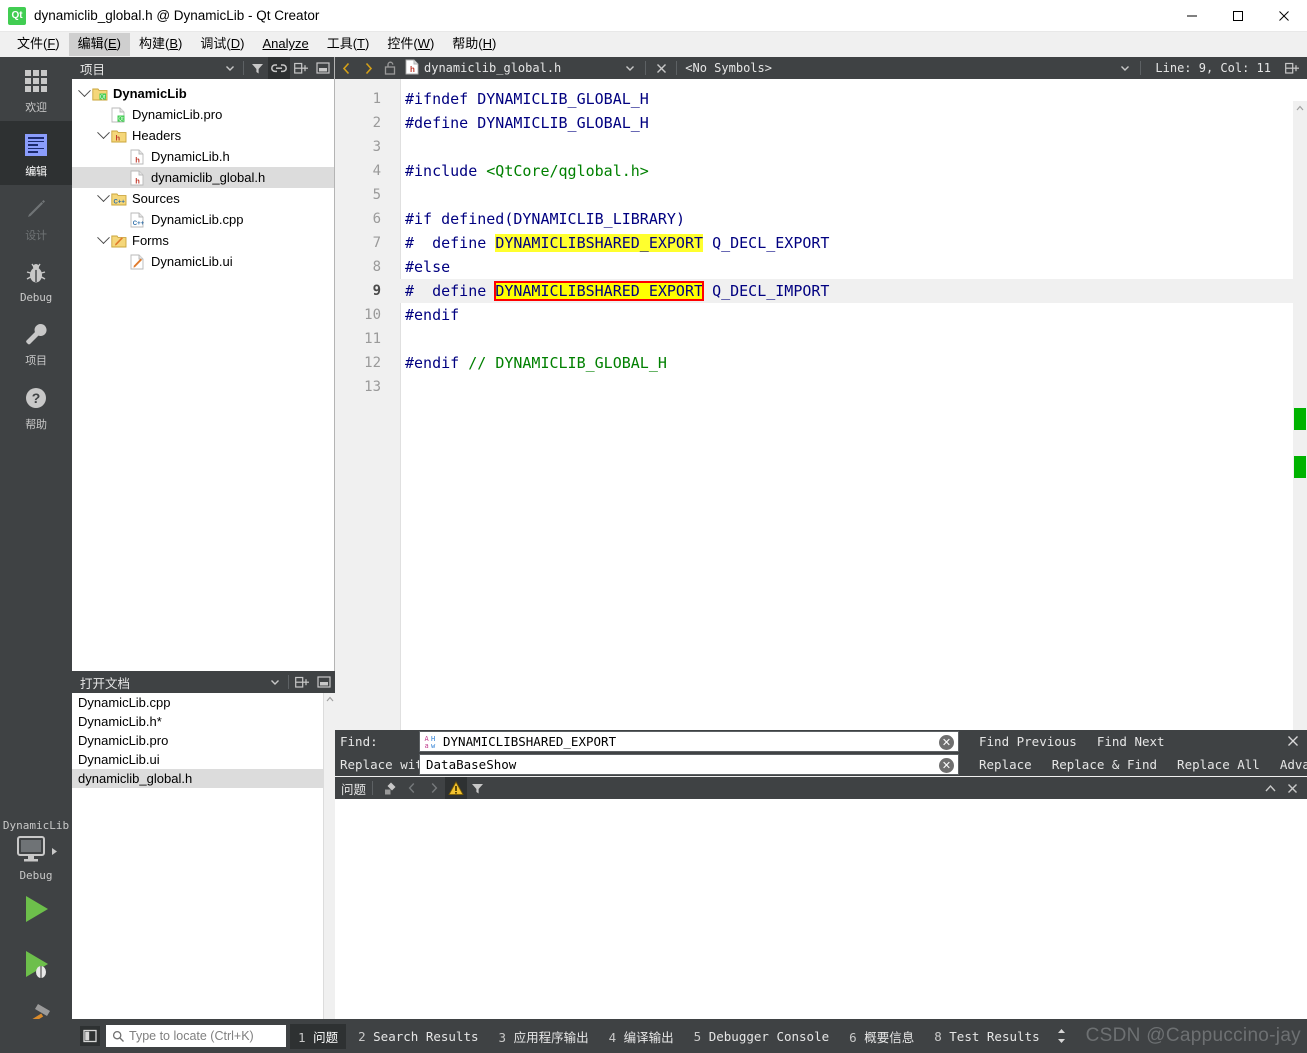 This screenshot has width=1307, height=1053. I want to click on code-line-12: 12 #endif // DYNAMICLIB_GLOBAL_H, so click(821, 363).